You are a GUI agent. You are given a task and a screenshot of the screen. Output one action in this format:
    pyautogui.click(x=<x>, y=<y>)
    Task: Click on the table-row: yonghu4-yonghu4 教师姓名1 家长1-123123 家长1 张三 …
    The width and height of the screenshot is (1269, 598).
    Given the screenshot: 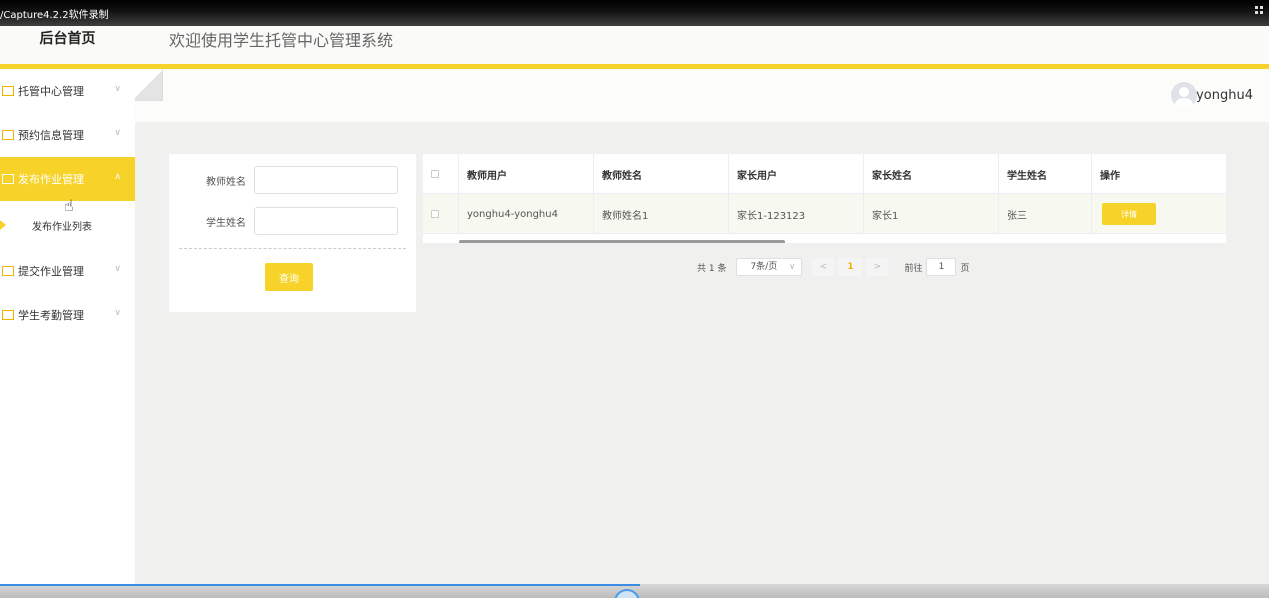 What is the action you would take?
    pyautogui.click(x=824, y=214)
    